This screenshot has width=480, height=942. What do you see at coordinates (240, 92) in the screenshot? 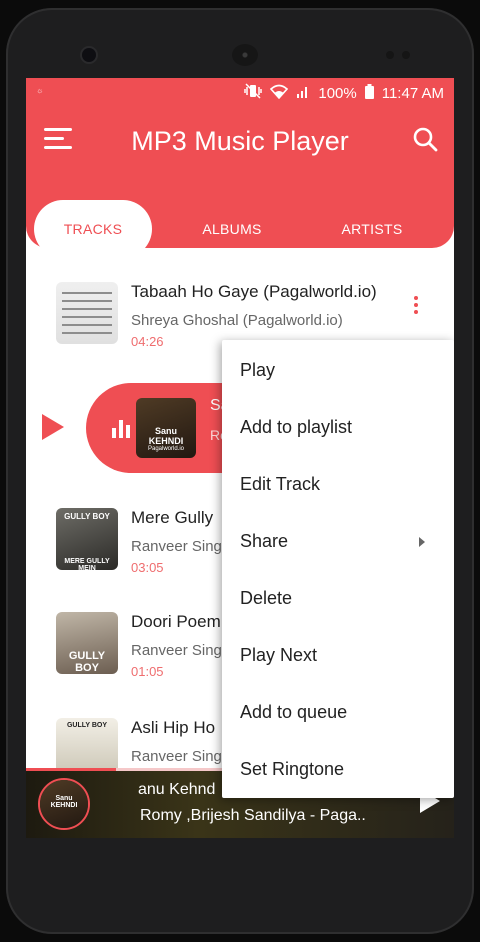
I see `status-bar: ☼ 100% 11:47 AM` at bounding box center [240, 92].